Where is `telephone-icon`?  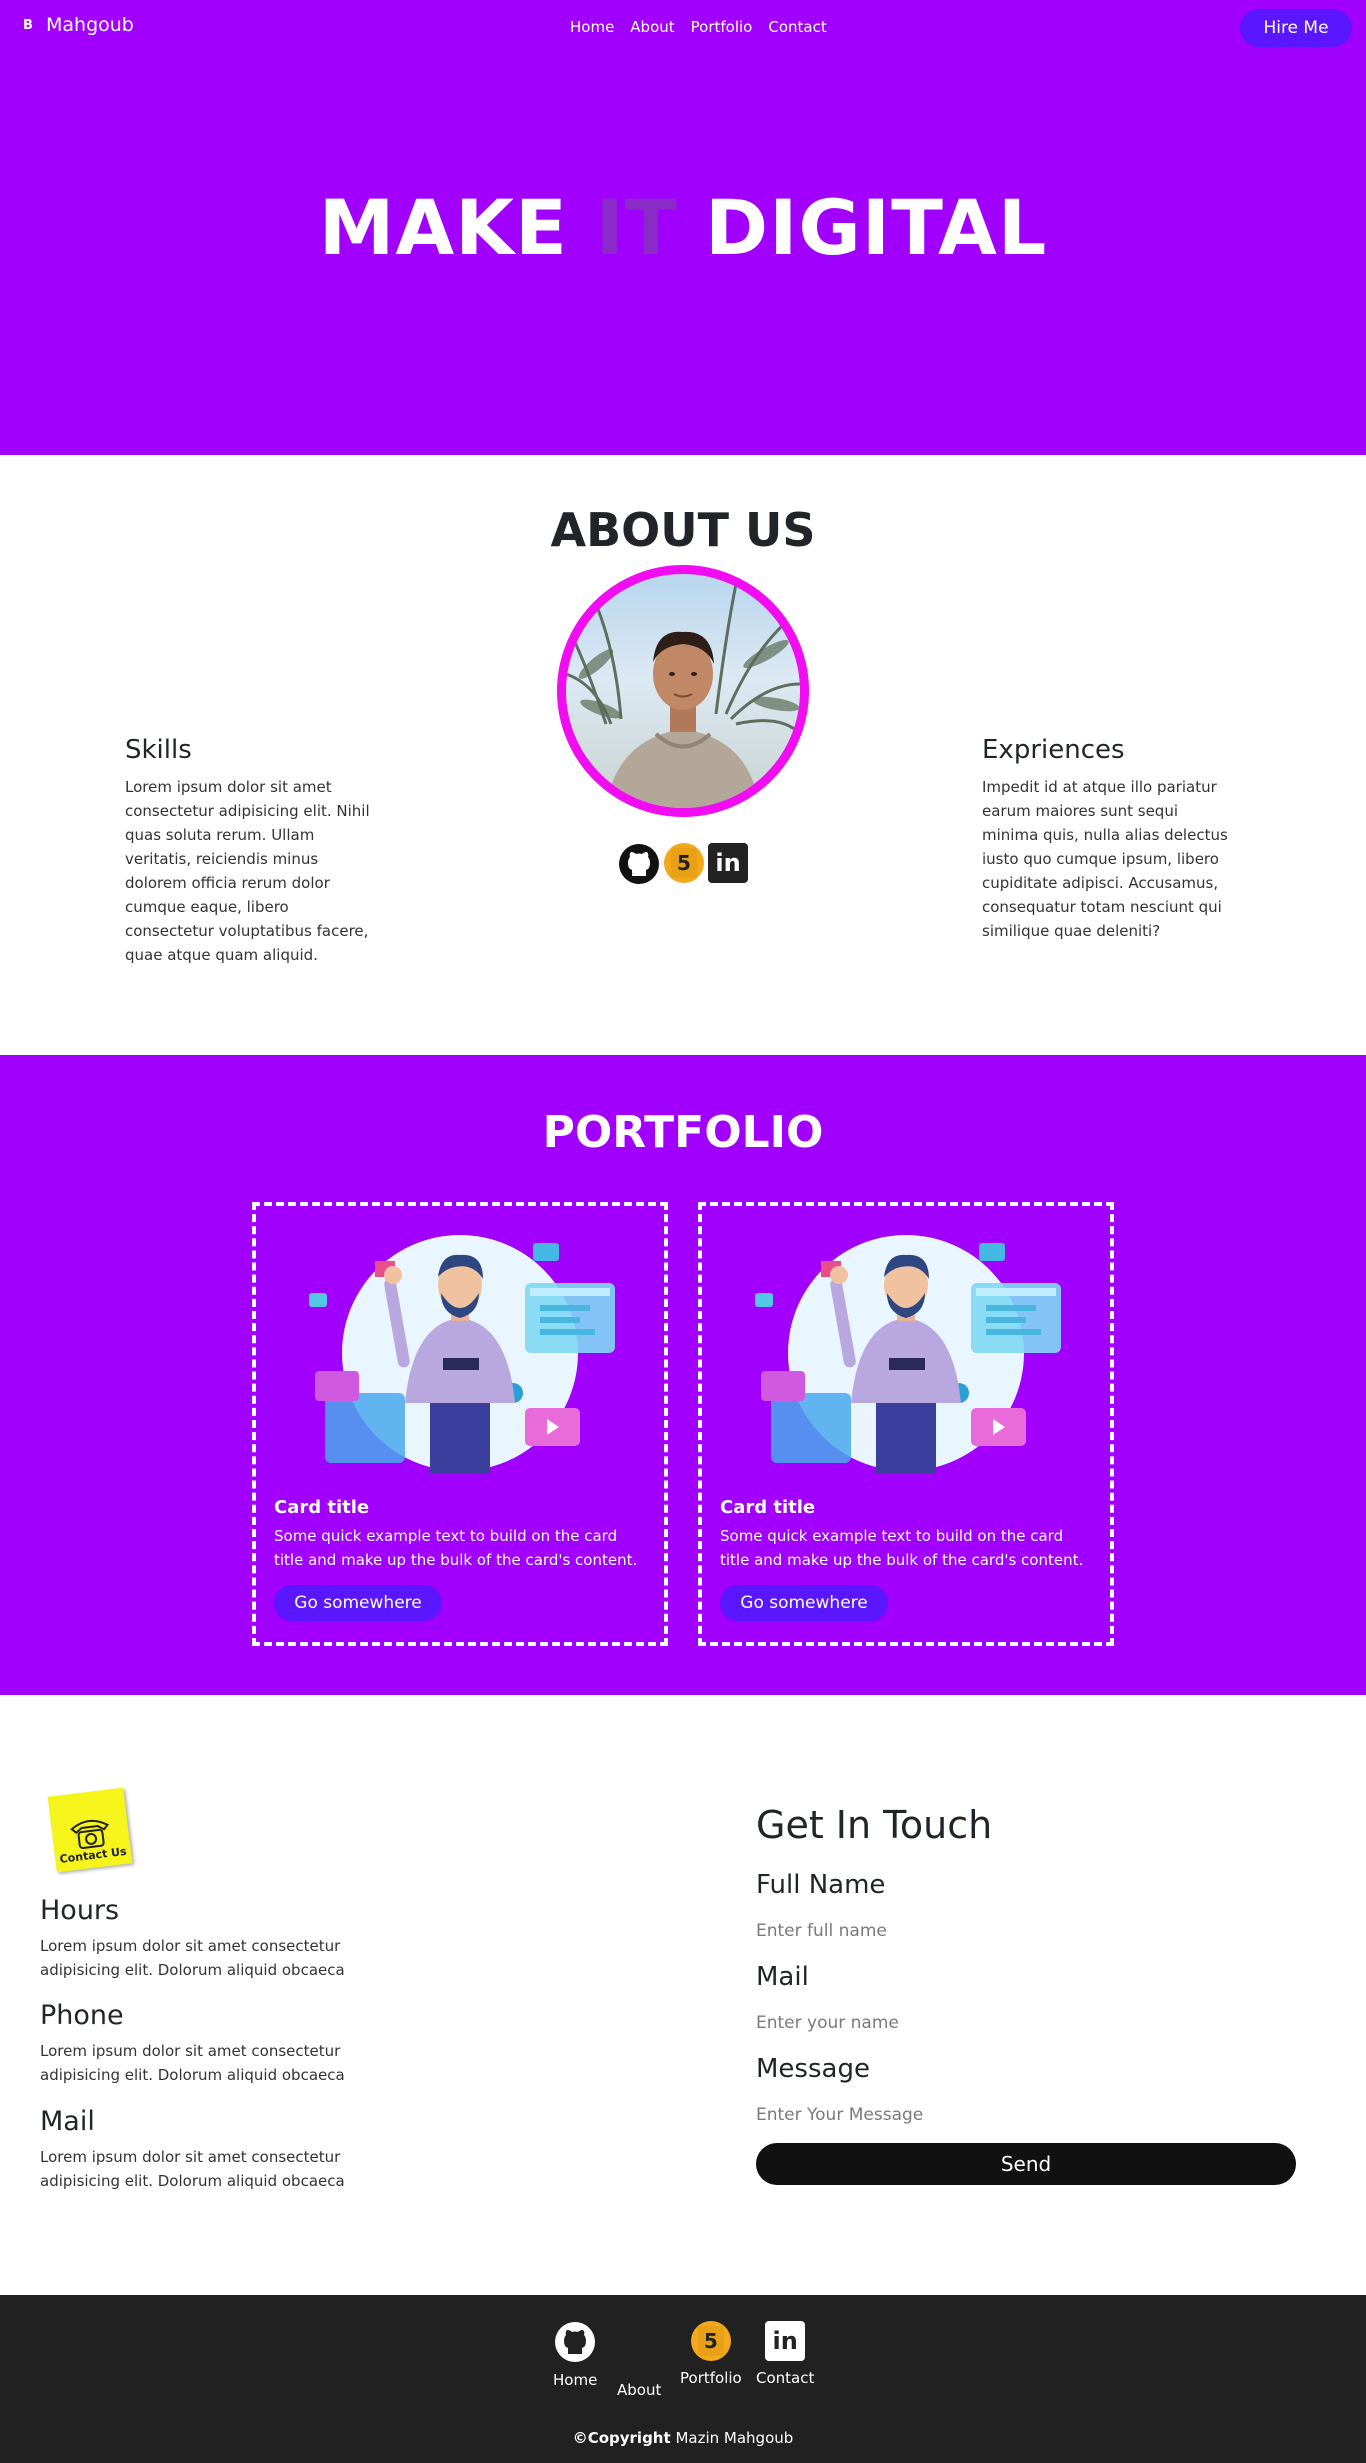
telephone-icon is located at coordinates (90, 1834).